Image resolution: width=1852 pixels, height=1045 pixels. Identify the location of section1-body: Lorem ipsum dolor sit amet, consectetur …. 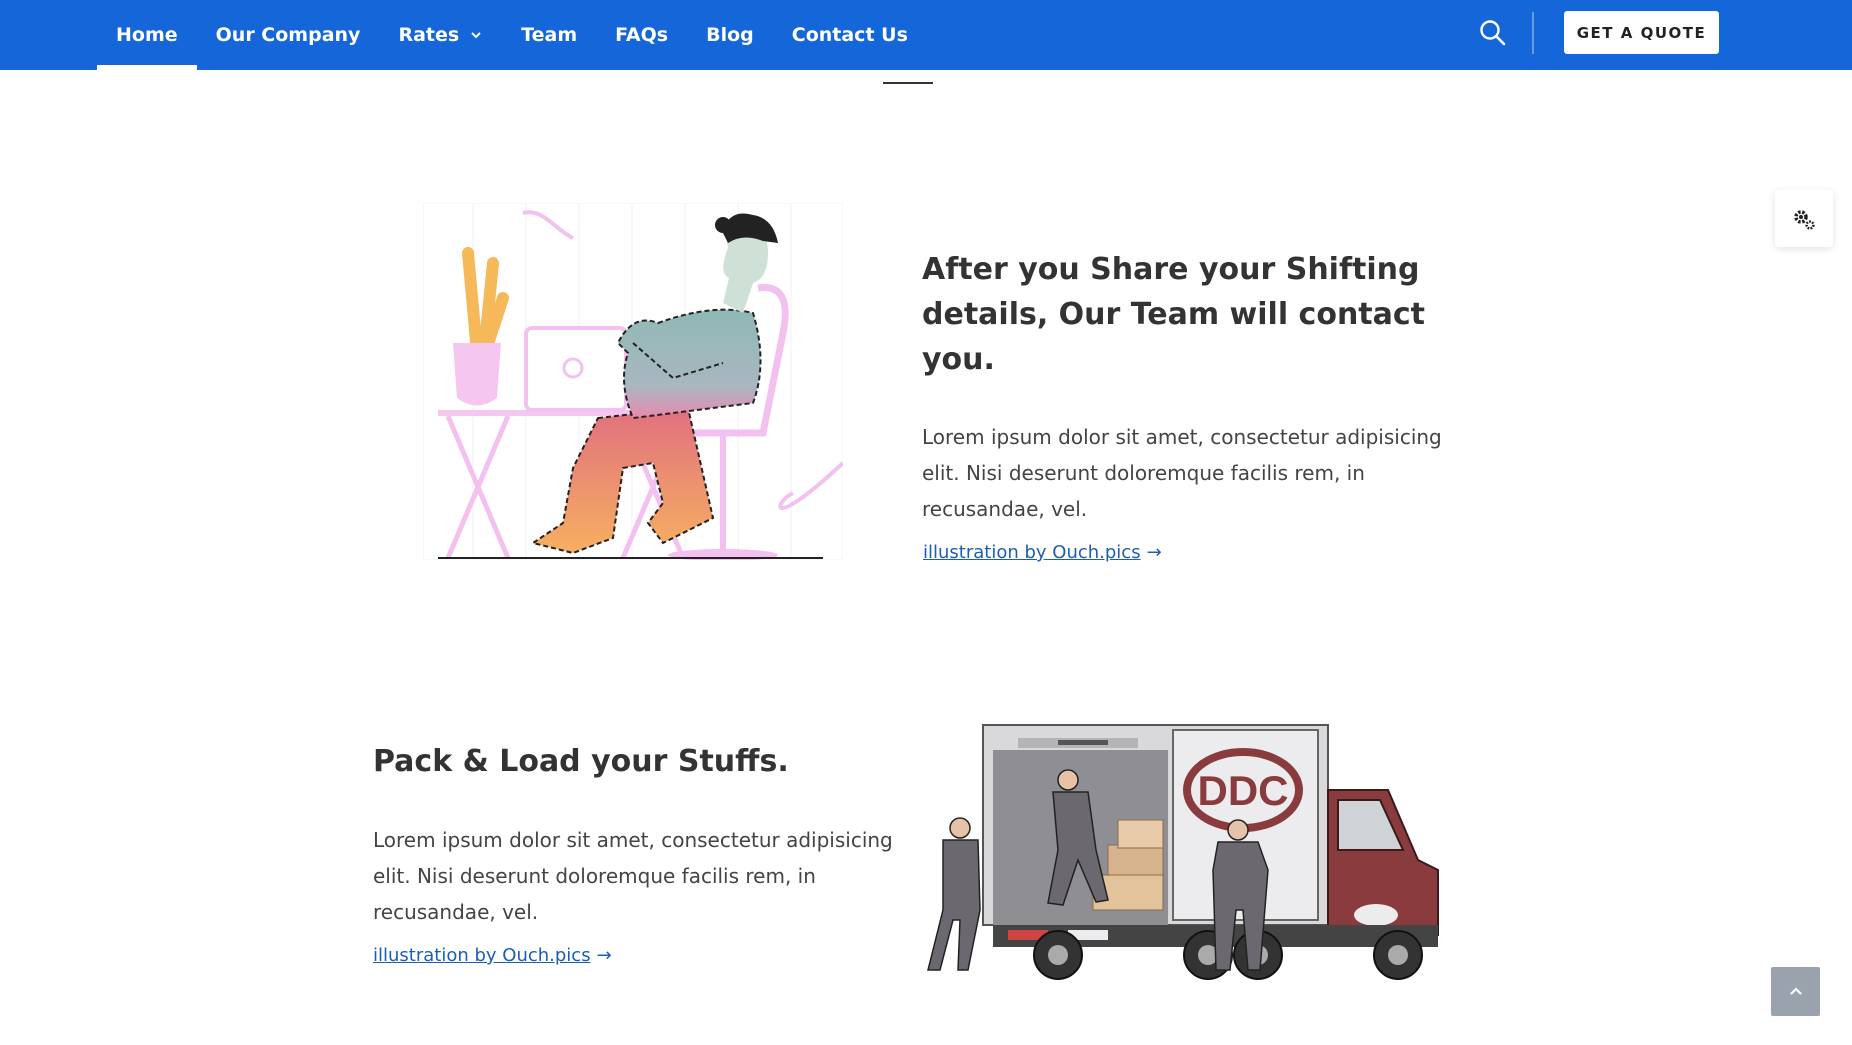
(1202, 473).